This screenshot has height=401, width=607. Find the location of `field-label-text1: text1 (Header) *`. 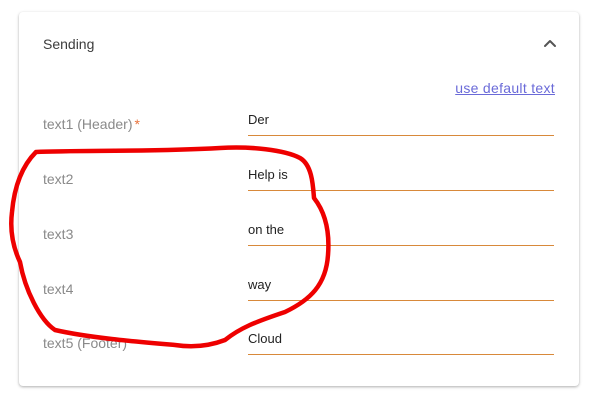

field-label-text1: text1 (Header) * is located at coordinates (91, 124).